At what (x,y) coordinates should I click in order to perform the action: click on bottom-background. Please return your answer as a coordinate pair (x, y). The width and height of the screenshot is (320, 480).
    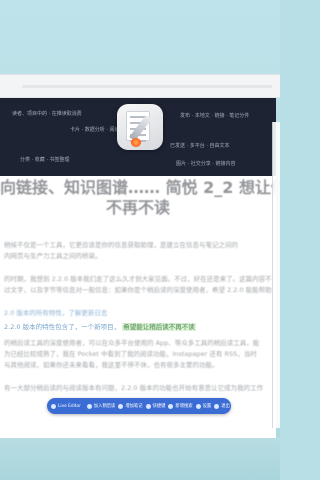
    Looking at the image, I should click on (140, 459).